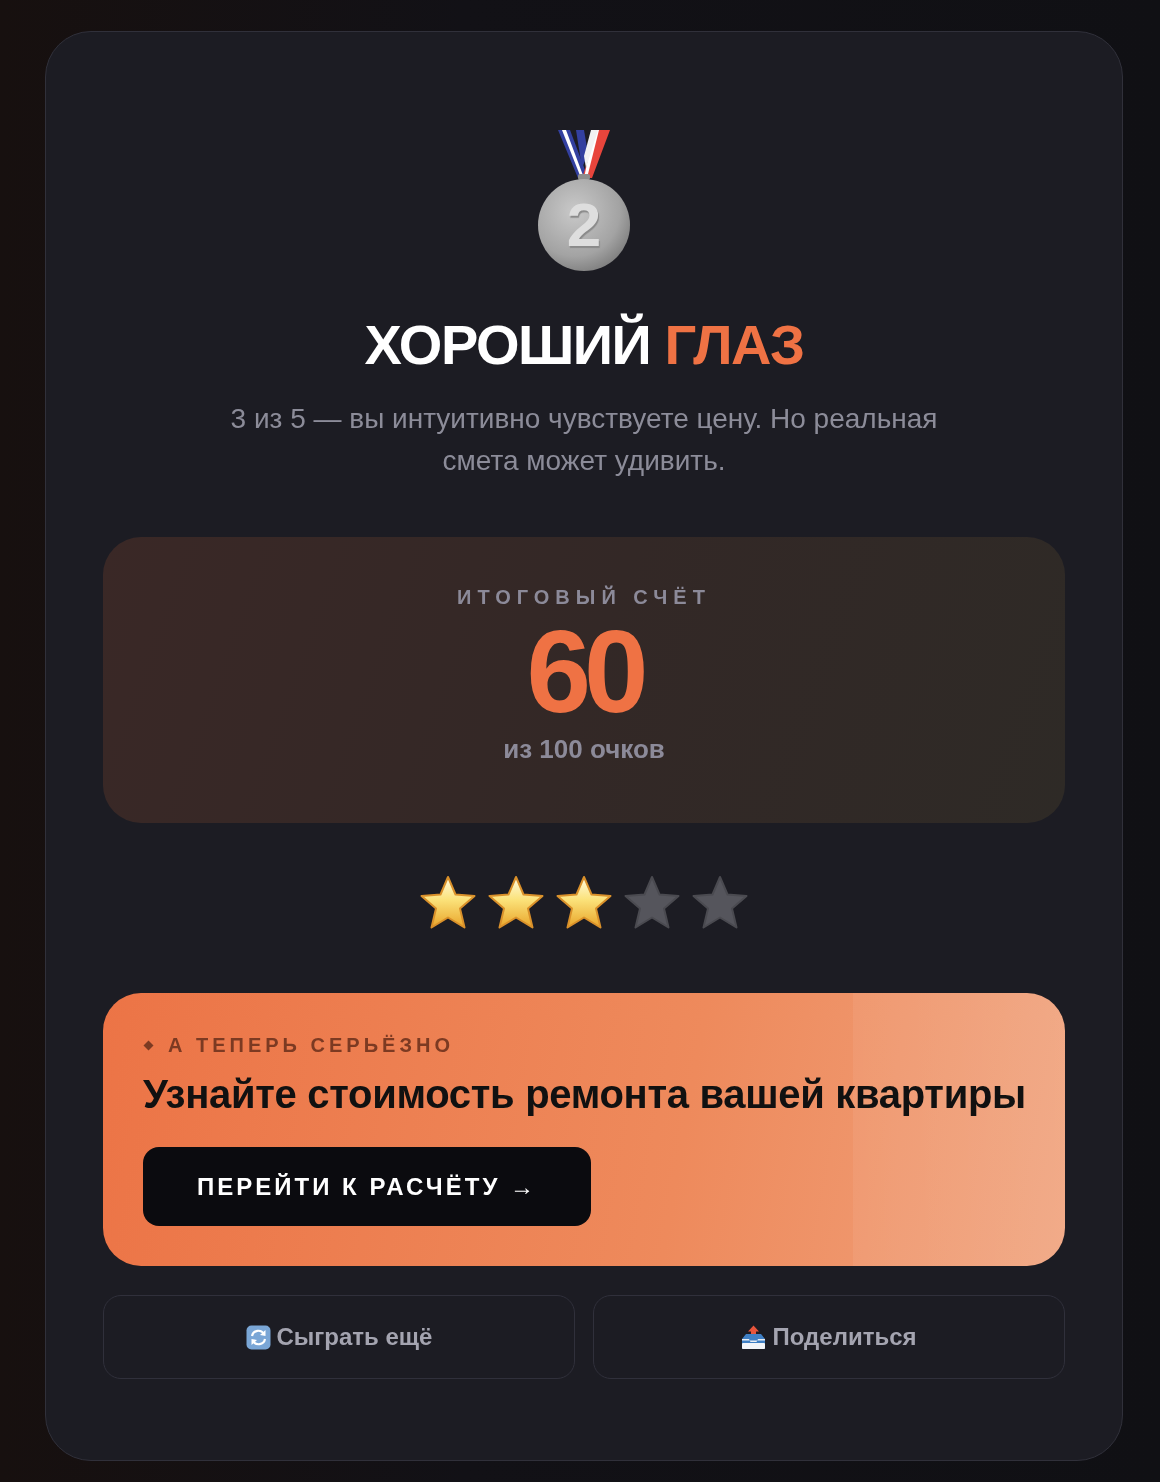  I want to click on score-caption: из 100 очков, so click(584, 749).